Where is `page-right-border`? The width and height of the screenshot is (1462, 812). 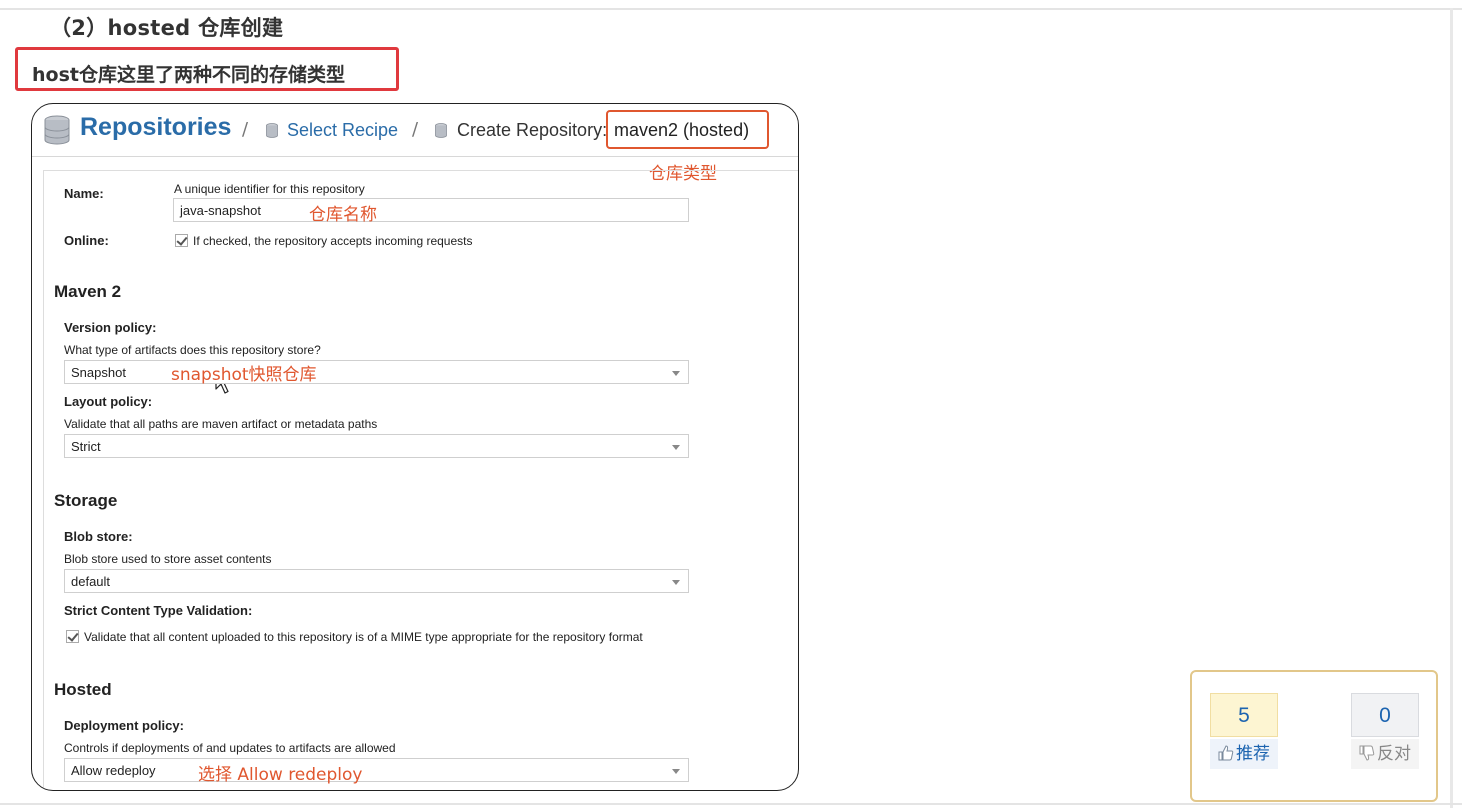
page-right-border is located at coordinates (1451, 408).